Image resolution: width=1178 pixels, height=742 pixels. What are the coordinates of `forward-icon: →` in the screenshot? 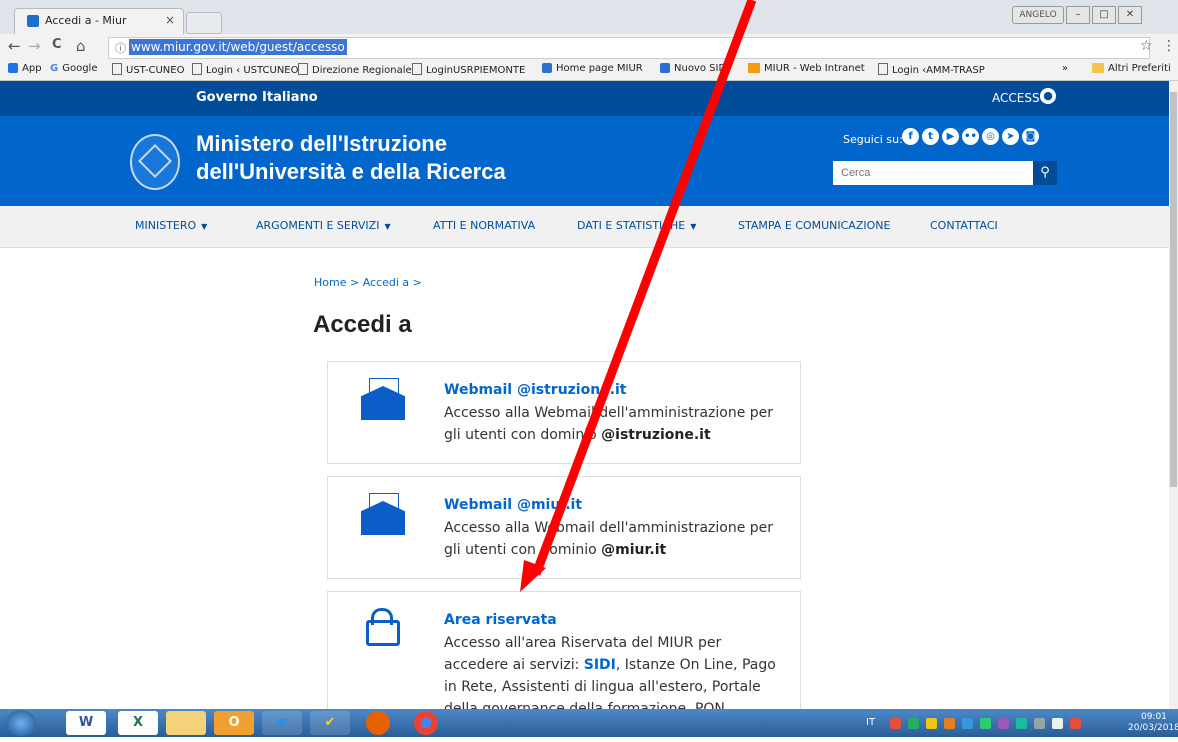 It's located at (34, 46).